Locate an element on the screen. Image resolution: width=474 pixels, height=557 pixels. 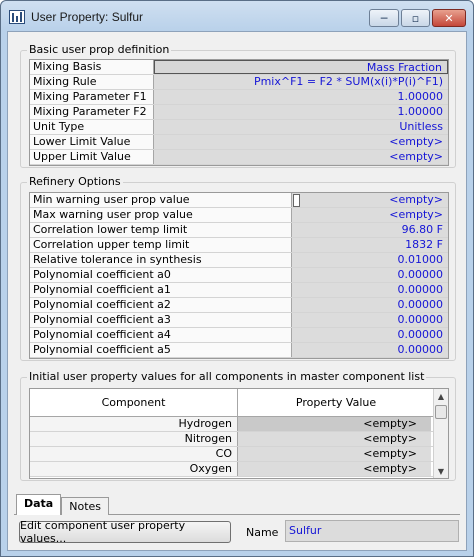
component-name-cell: Nitrogen is located at coordinates (134, 439).